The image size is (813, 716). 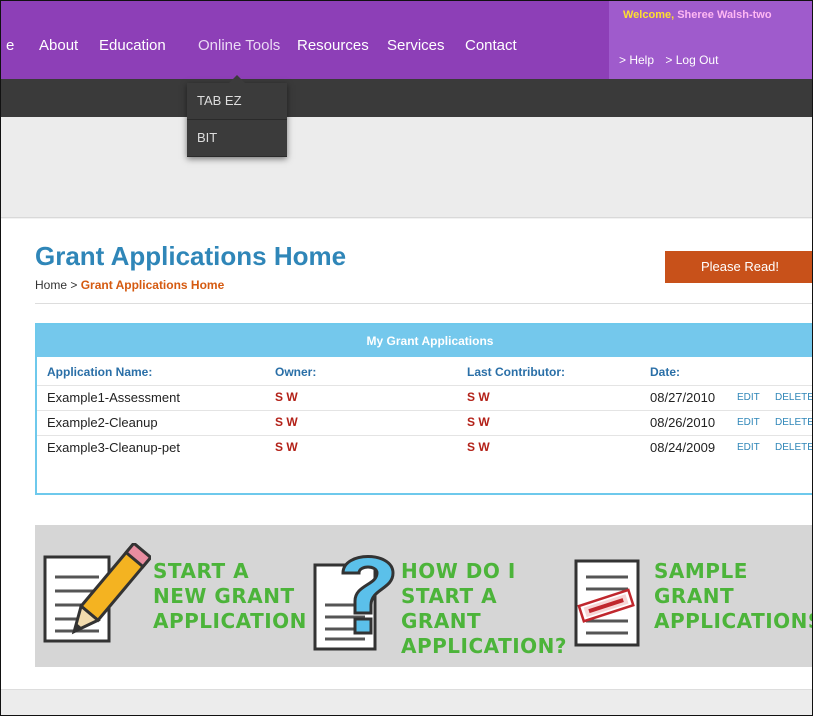 What do you see at coordinates (10, 45) in the screenshot?
I see `nav-item-home: e` at bounding box center [10, 45].